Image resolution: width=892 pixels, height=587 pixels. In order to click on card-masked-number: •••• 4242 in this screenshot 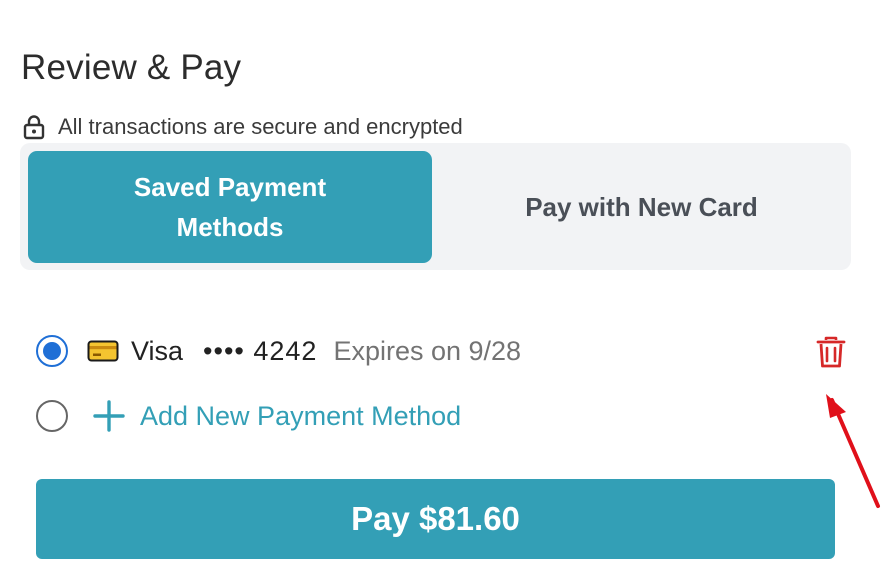, I will do `click(260, 350)`.